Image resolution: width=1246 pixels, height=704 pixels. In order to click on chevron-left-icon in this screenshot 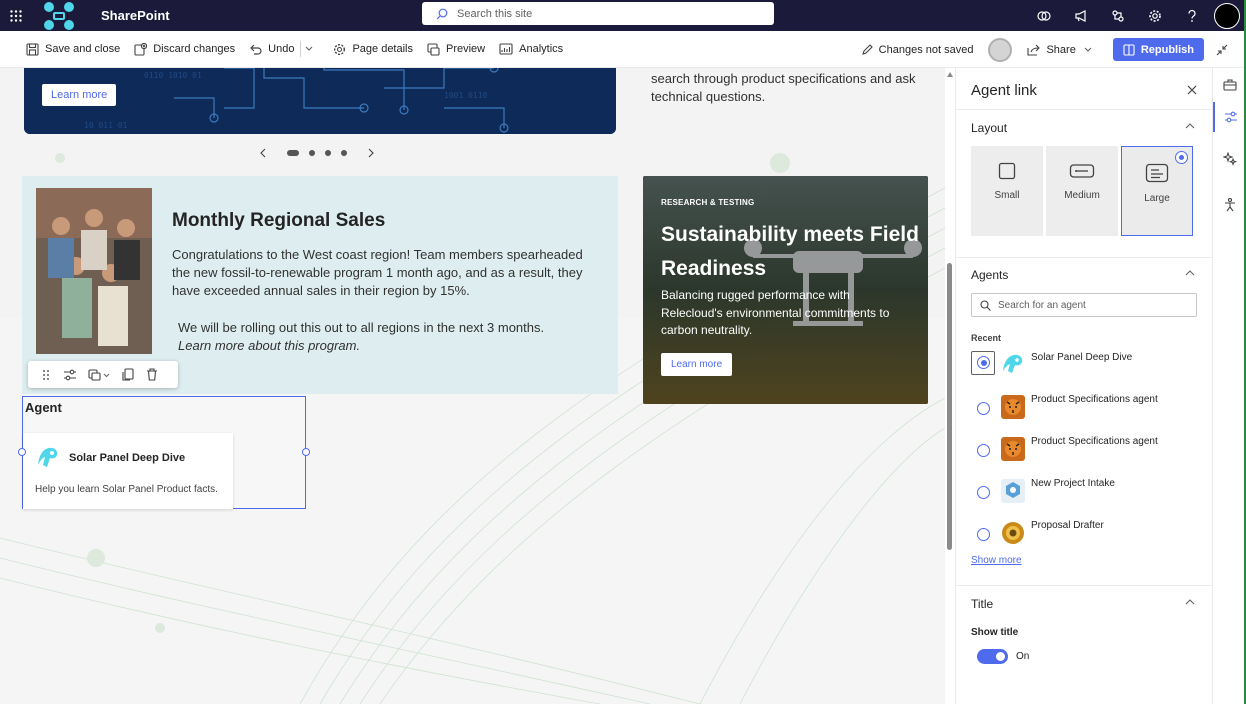, I will do `click(263, 153)`.